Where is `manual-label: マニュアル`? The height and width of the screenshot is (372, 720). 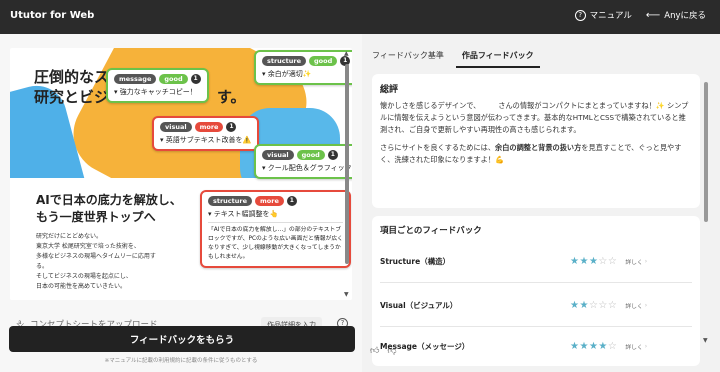
manual-label: マニュアル is located at coordinates (610, 16).